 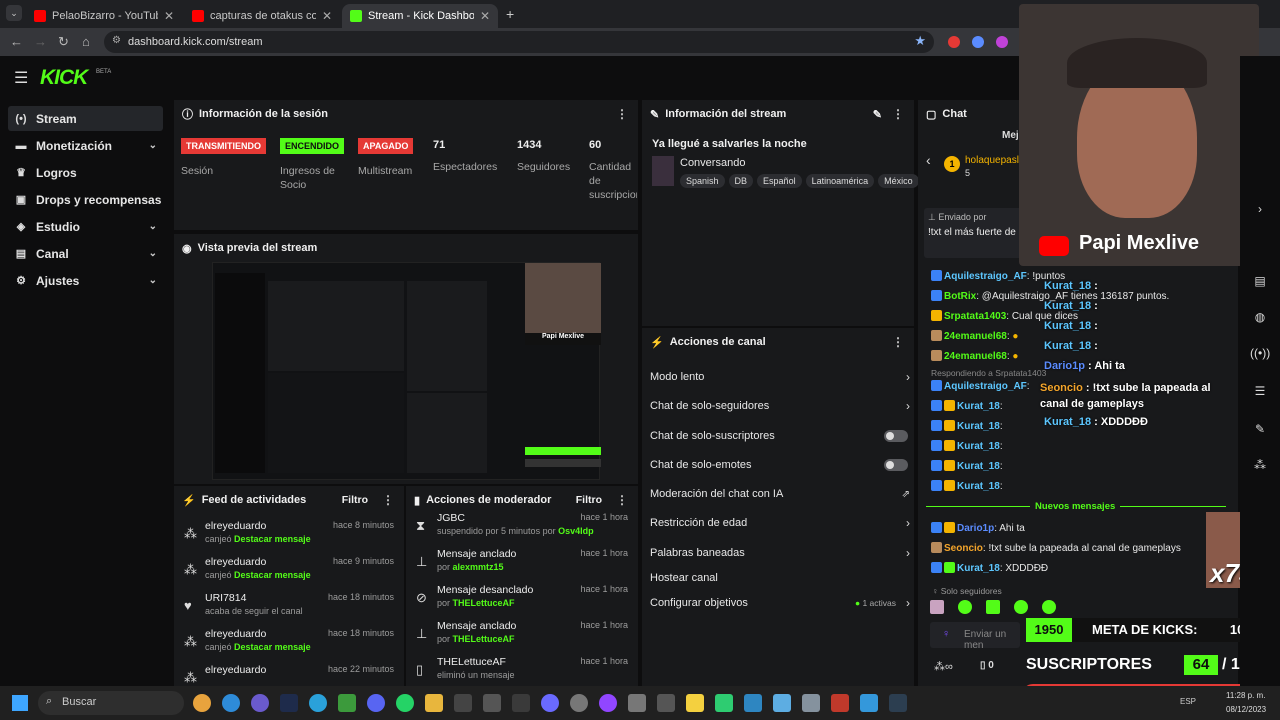 What do you see at coordinates (780, 494) in the screenshot?
I see `action-moderacion-ia: Moderación del chat con IA ⇗` at bounding box center [780, 494].